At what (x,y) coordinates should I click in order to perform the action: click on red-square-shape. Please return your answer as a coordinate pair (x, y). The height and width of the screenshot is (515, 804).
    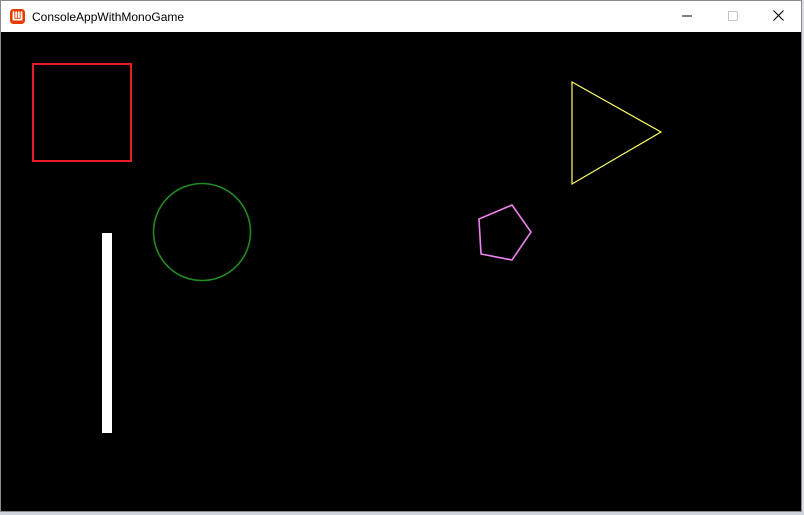
    Looking at the image, I should click on (82, 112).